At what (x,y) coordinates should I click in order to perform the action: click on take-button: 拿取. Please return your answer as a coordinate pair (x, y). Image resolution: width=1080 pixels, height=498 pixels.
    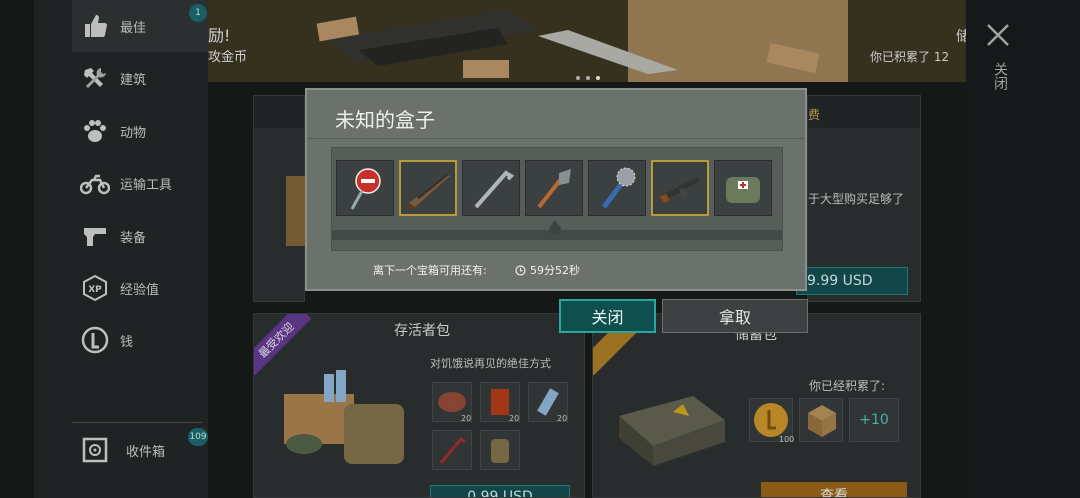
    Looking at the image, I should click on (735, 316).